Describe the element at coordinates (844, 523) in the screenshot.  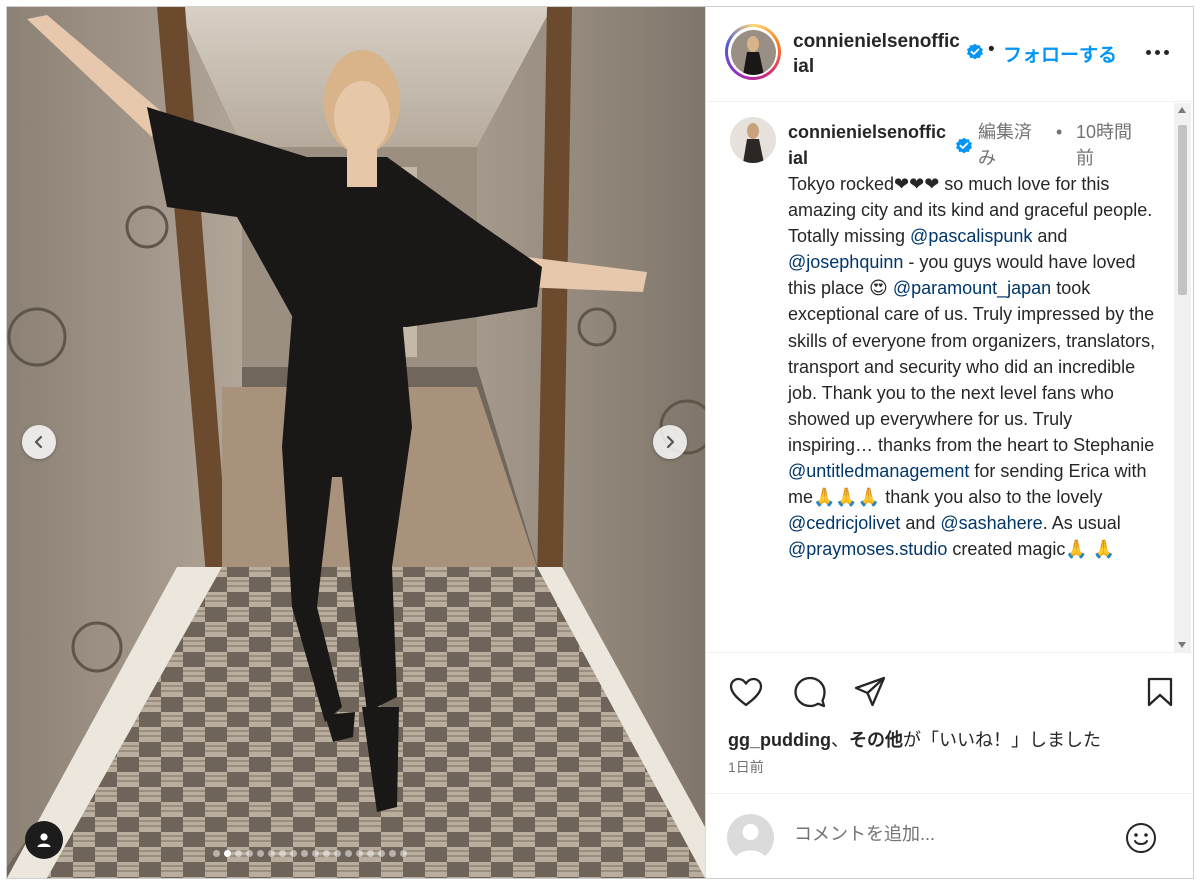
I see `mention-link: @cedricjolivet` at that location.